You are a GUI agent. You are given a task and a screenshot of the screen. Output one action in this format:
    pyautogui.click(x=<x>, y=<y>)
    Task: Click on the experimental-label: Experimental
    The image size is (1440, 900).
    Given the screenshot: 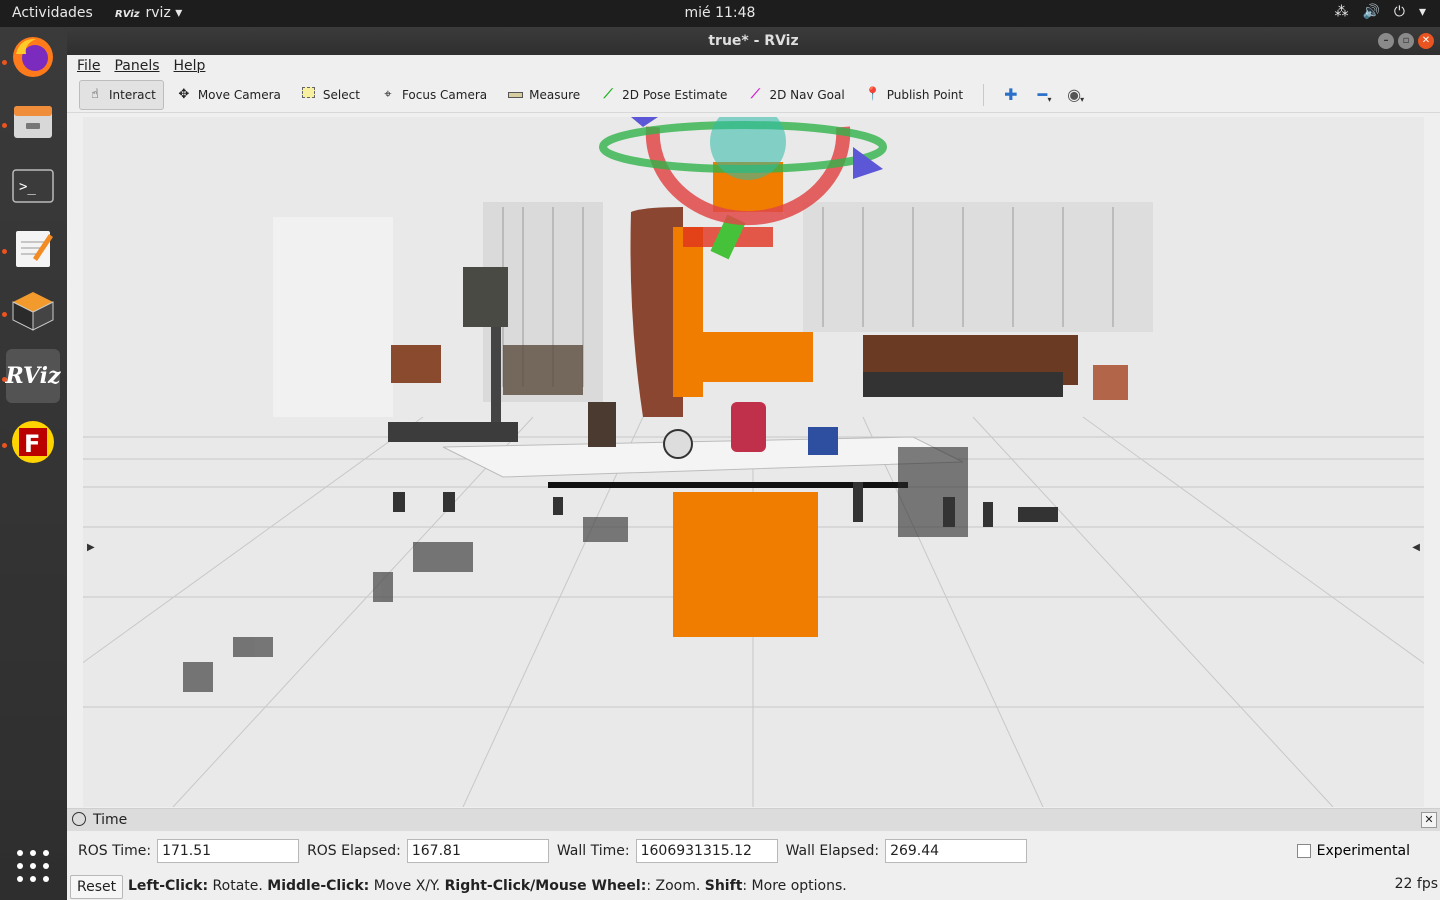 What is the action you would take?
    pyautogui.click(x=1363, y=851)
    